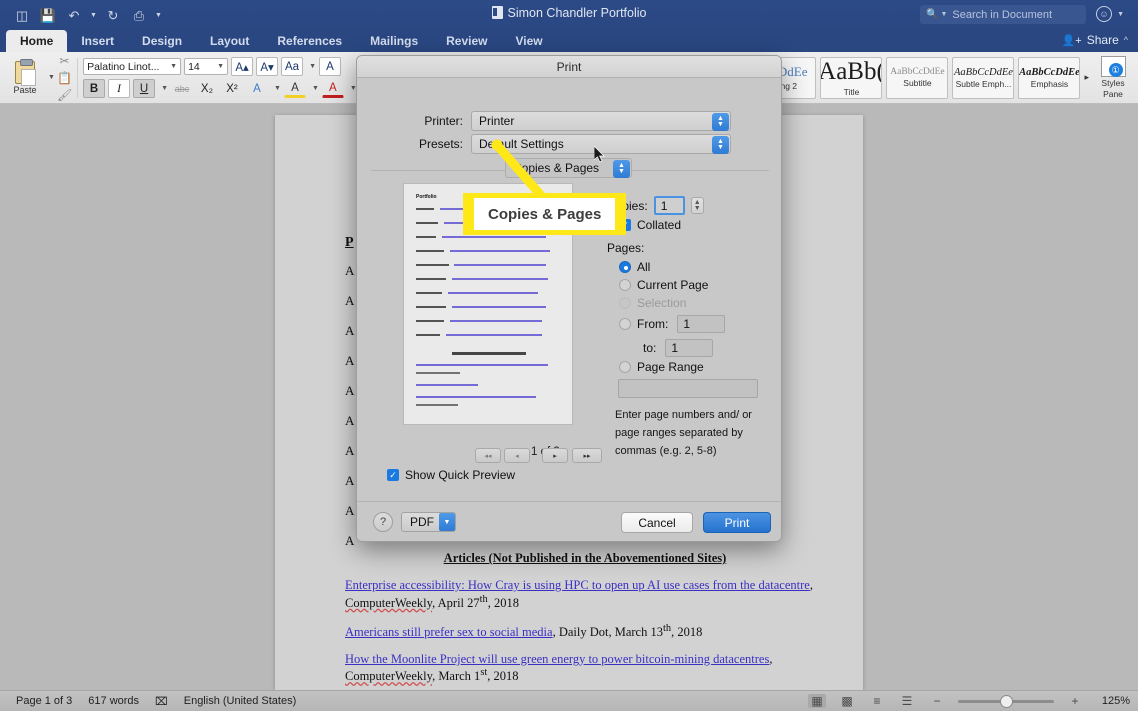 Image resolution: width=1138 pixels, height=711 pixels. Describe the element at coordinates (688, 388) in the screenshot. I see `page-range-input` at that location.